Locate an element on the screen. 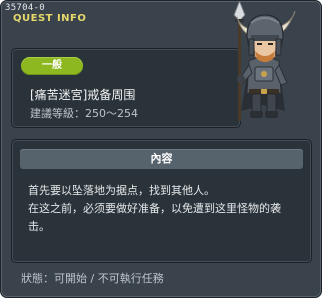  difficulty-badge: 一般 is located at coordinates (52, 66).